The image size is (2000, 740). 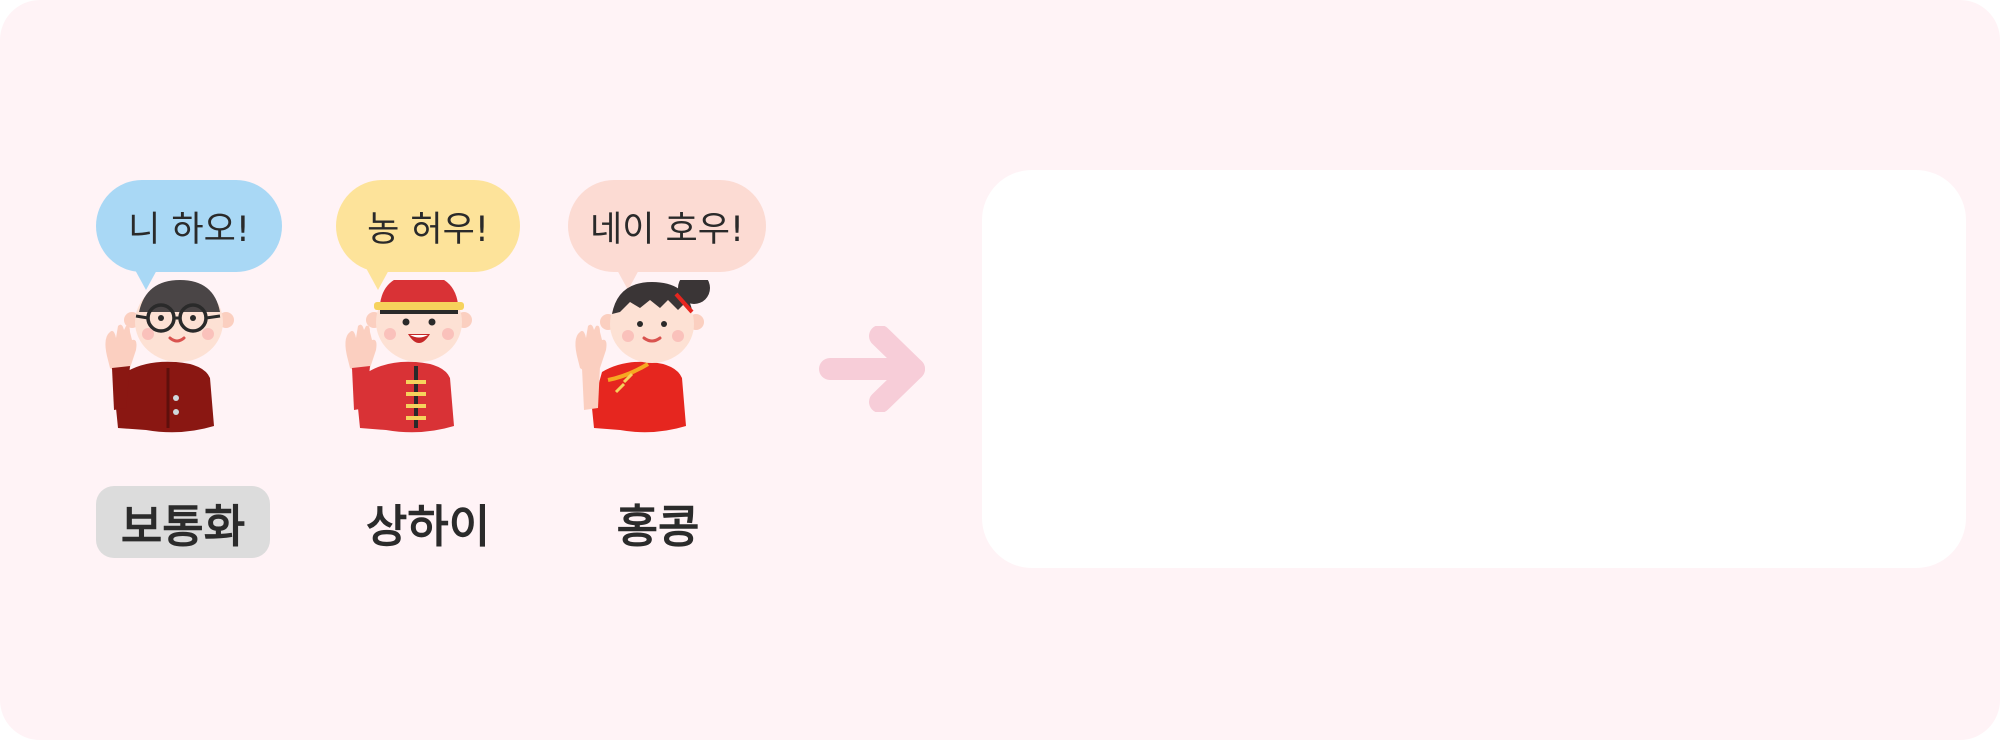 What do you see at coordinates (667, 229) in the screenshot?
I see `greeting-text: 네이 호우!` at bounding box center [667, 229].